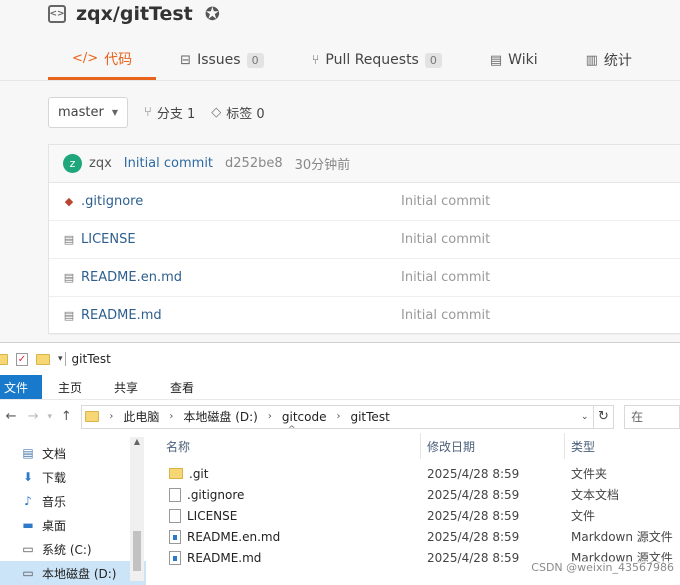 The width and height of the screenshot is (680, 585). What do you see at coordinates (33, 416) in the screenshot?
I see `forward-arrow-icon: →` at bounding box center [33, 416].